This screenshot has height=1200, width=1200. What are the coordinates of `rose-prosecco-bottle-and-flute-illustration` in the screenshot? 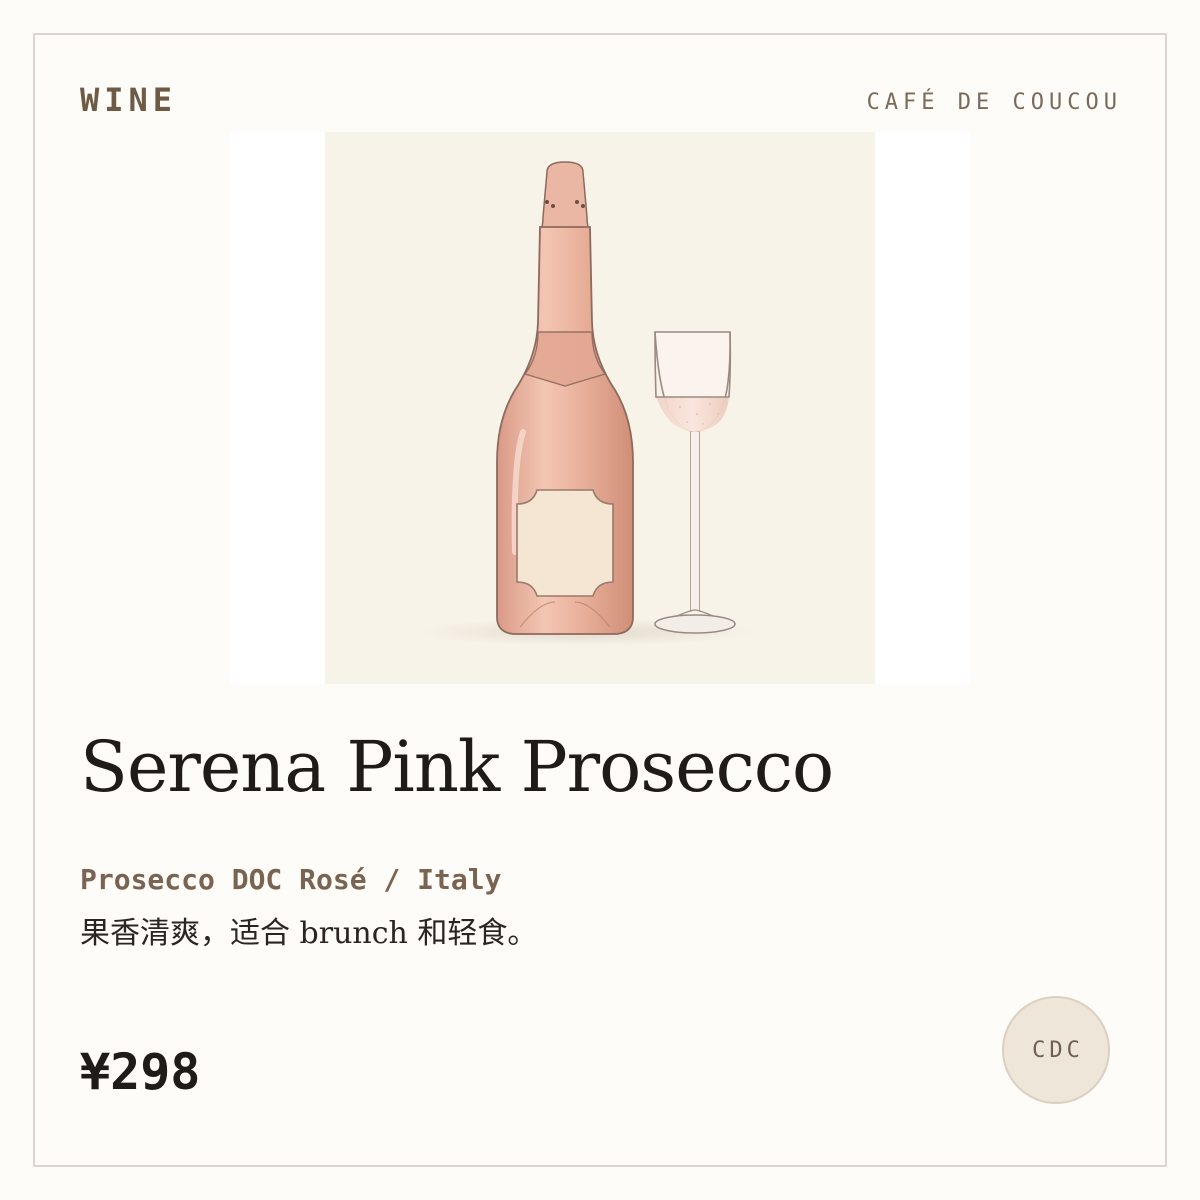 It's located at (585, 403).